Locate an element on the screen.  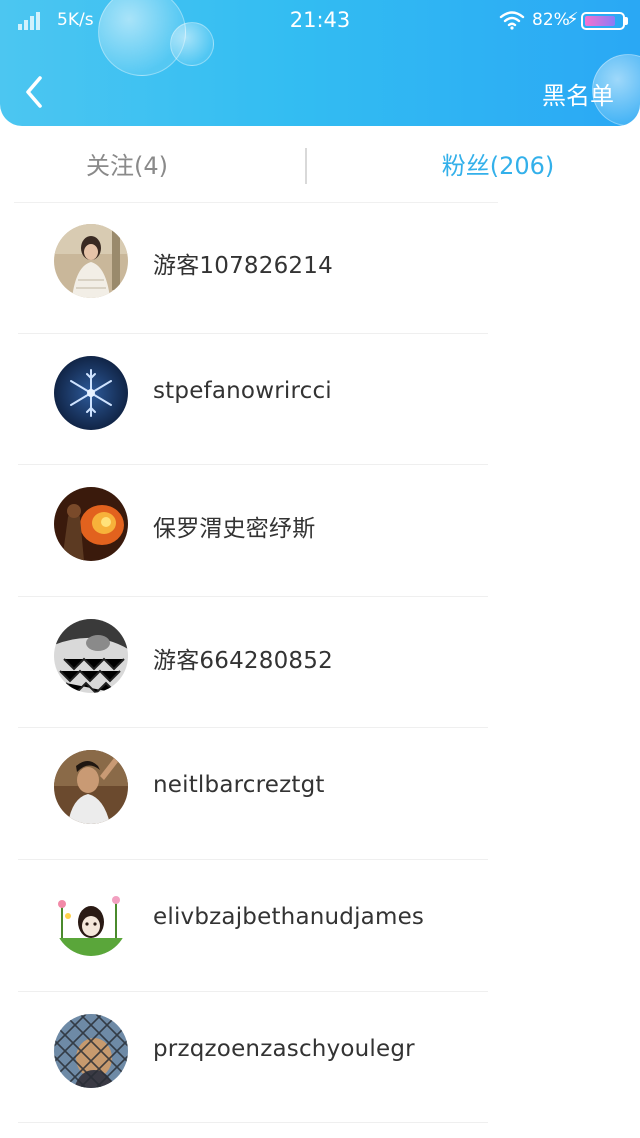
list-item: elivbzajbethanudjames is located at coordinates (320, 926).